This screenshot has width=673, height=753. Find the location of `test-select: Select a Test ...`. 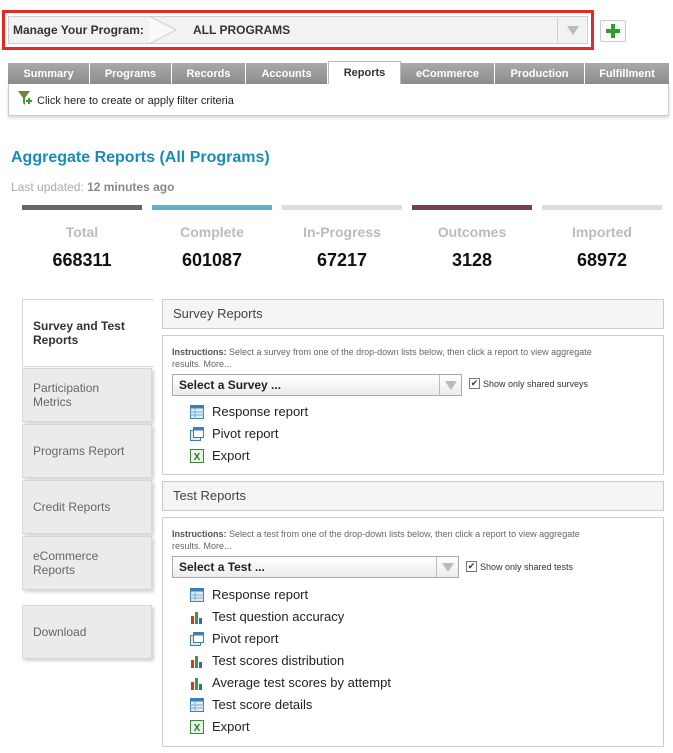

test-select: Select a Test ... is located at coordinates (315, 567).